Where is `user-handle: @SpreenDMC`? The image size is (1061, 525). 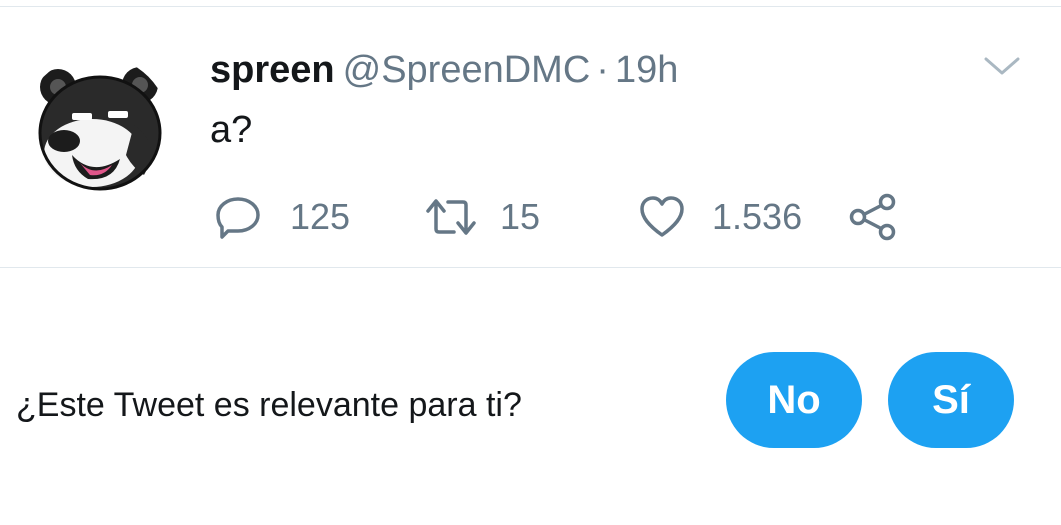 user-handle: @SpreenDMC is located at coordinates (467, 70).